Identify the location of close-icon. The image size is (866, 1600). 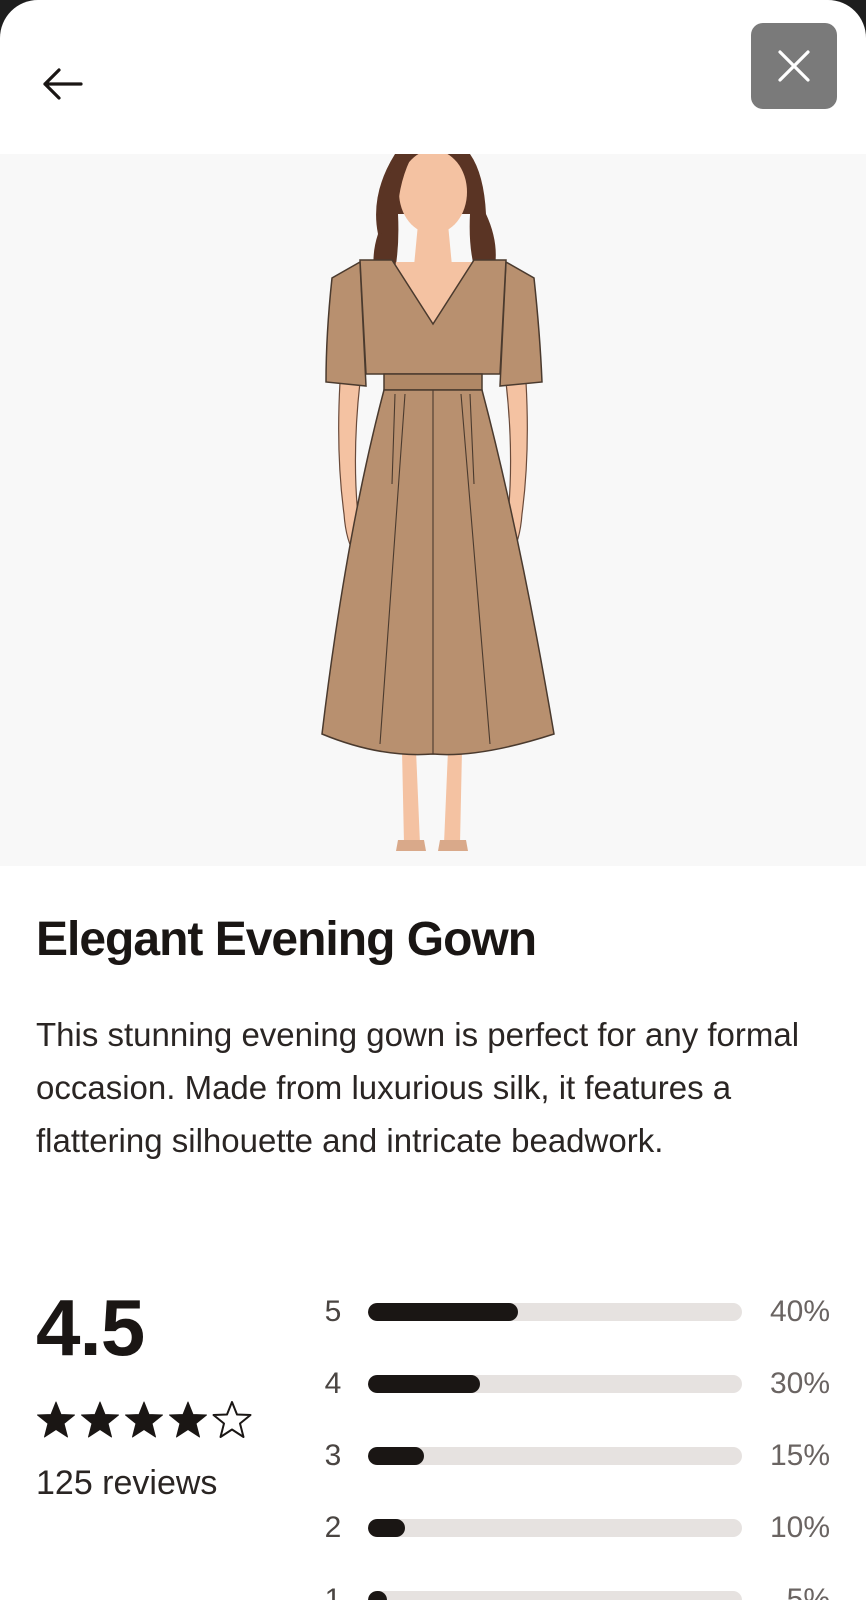
(794, 66).